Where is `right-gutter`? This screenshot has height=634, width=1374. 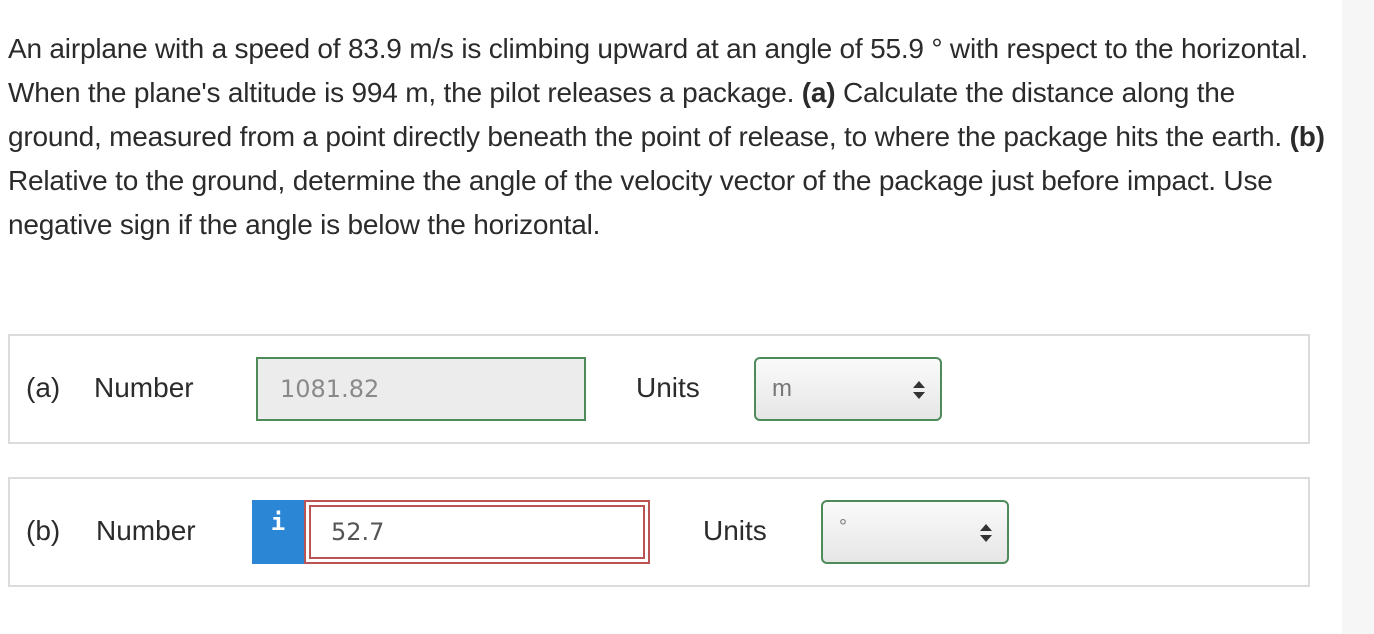 right-gutter is located at coordinates (1358, 317).